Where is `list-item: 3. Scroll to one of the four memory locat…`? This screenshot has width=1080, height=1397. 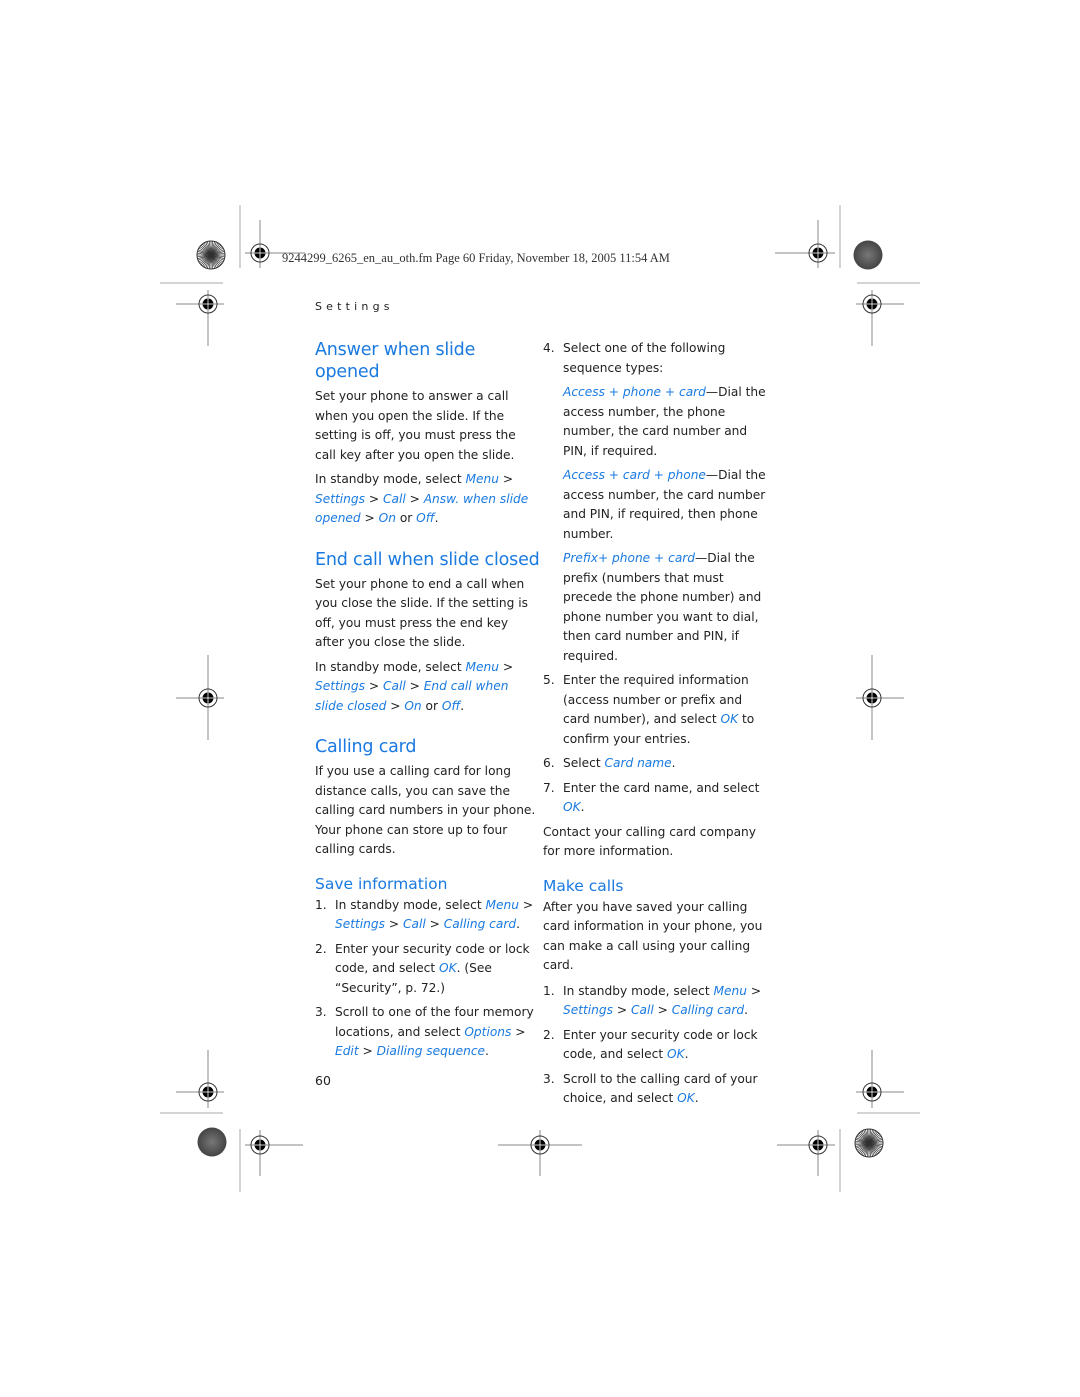
list-item: 3. Scroll to one of the four memory locat… is located at coordinates (424, 1031).